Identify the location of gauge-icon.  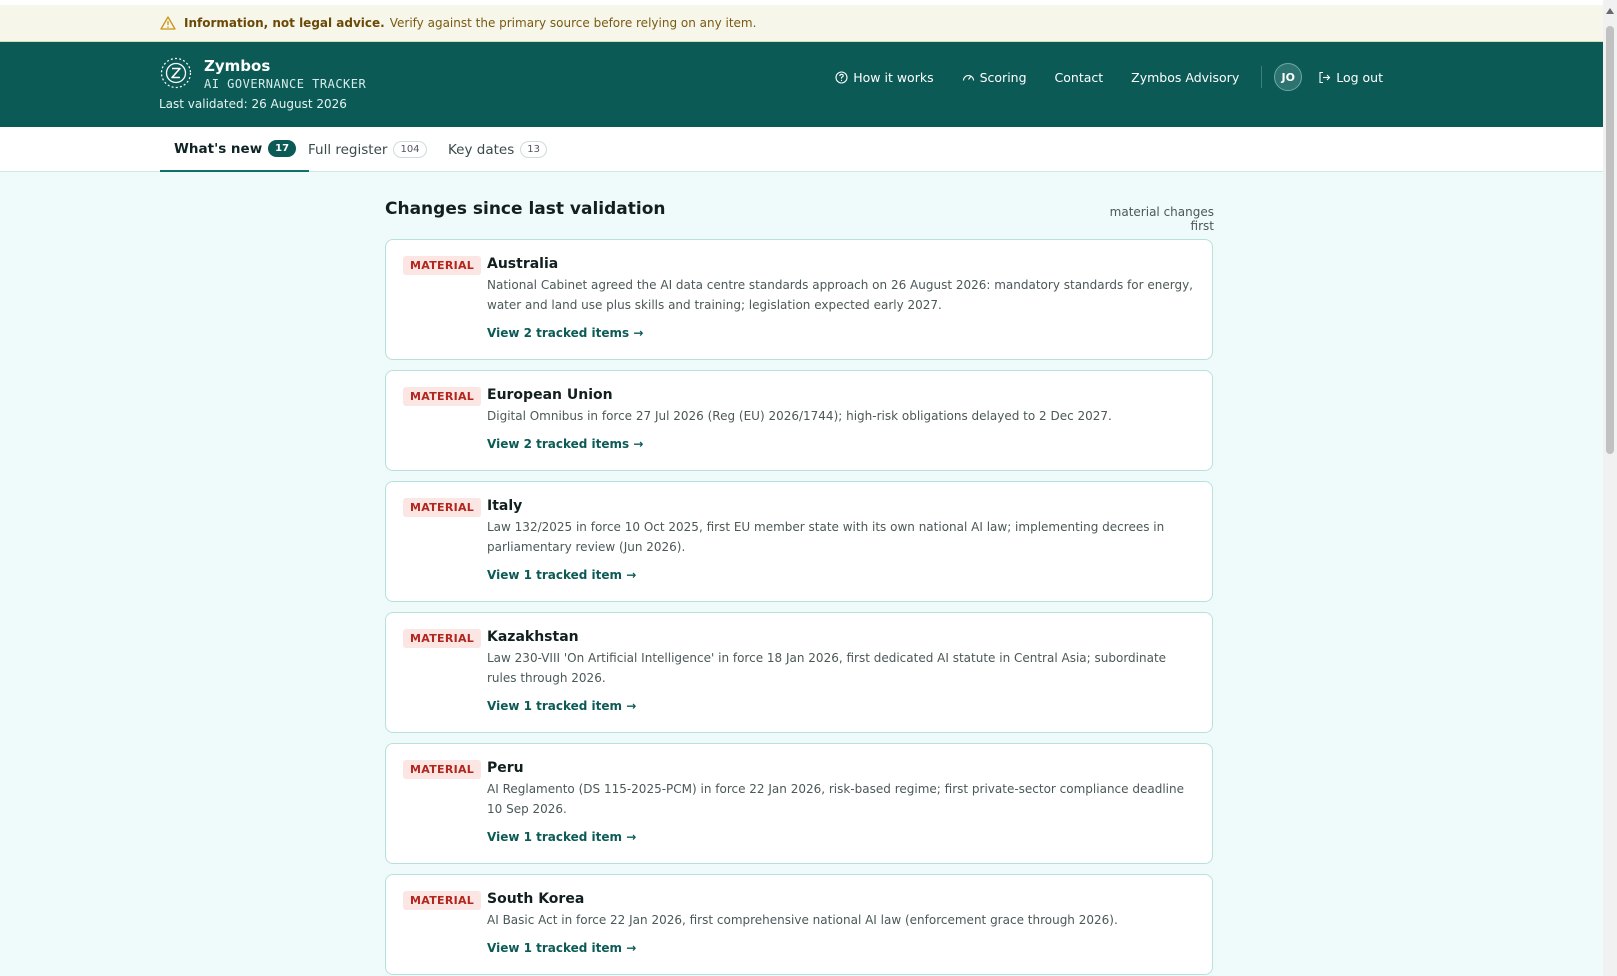
(968, 77).